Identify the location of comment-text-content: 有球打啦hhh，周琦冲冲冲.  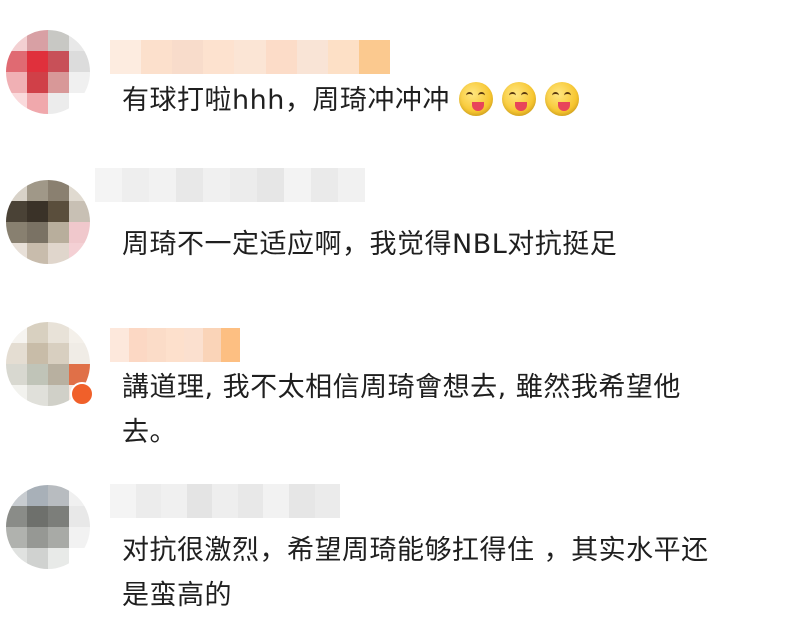
(286, 100).